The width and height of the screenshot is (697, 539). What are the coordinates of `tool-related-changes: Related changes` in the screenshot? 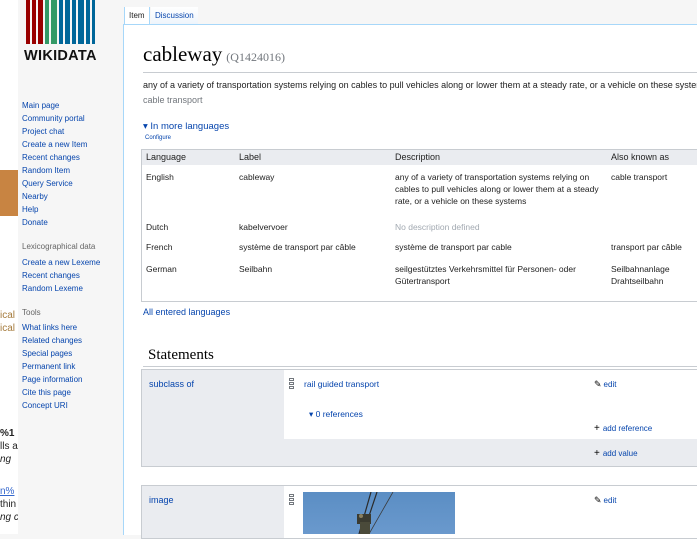 It's located at (72, 340).